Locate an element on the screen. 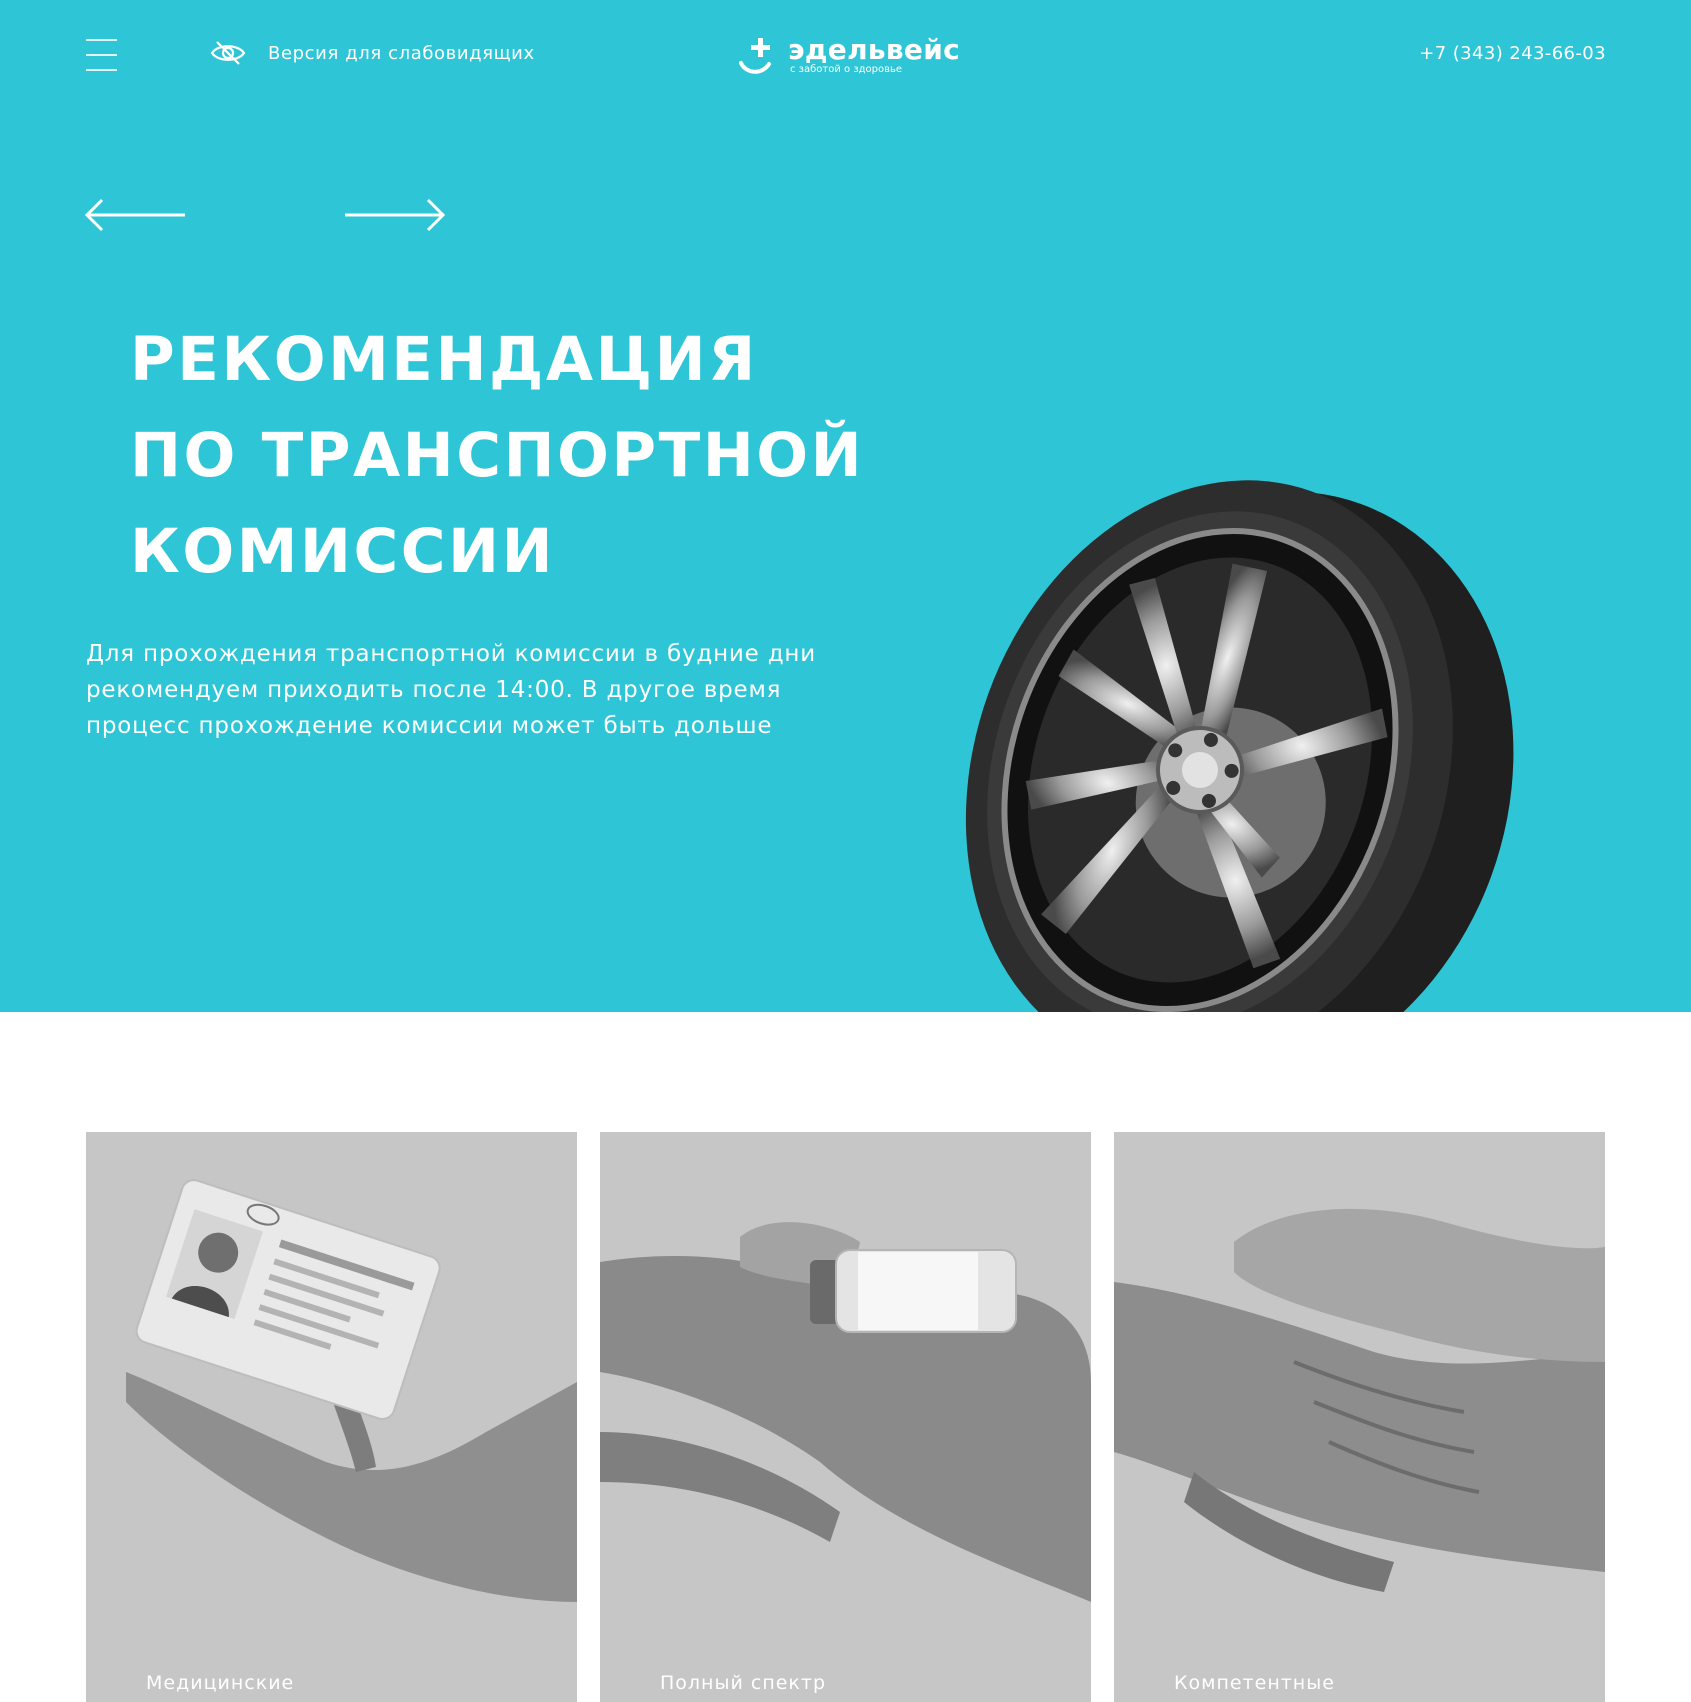 This screenshot has height=1702, width=1691. service-card: Компетентные is located at coordinates (1359, 1417).